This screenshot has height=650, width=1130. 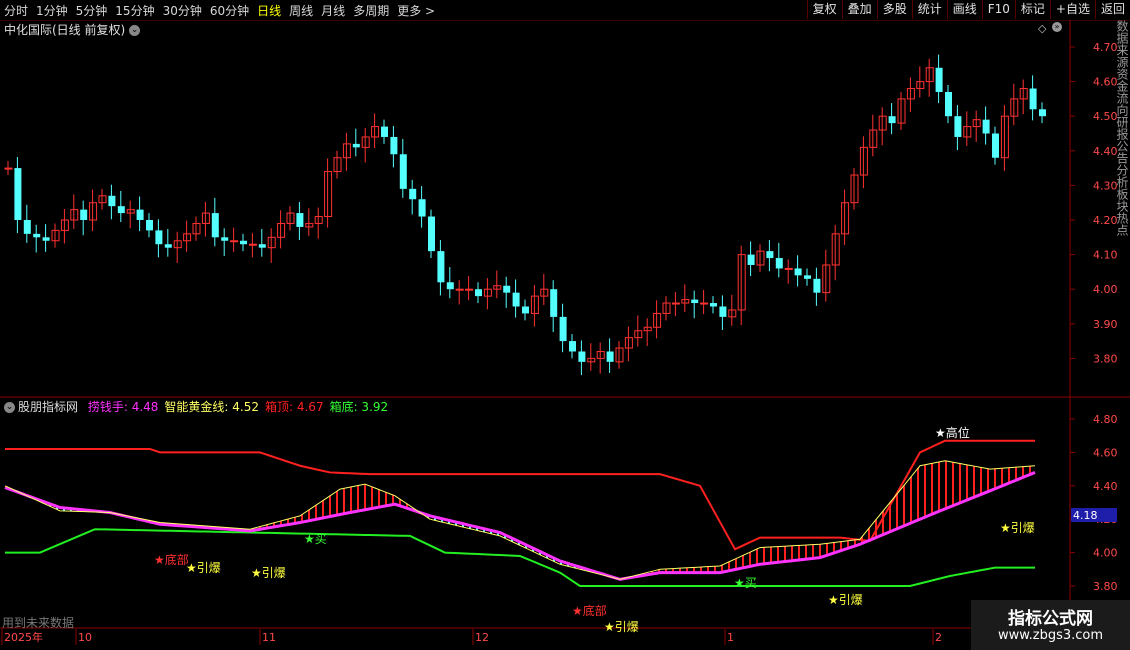 What do you see at coordinates (269, 637) in the screenshot?
I see `time-label: 11` at bounding box center [269, 637].